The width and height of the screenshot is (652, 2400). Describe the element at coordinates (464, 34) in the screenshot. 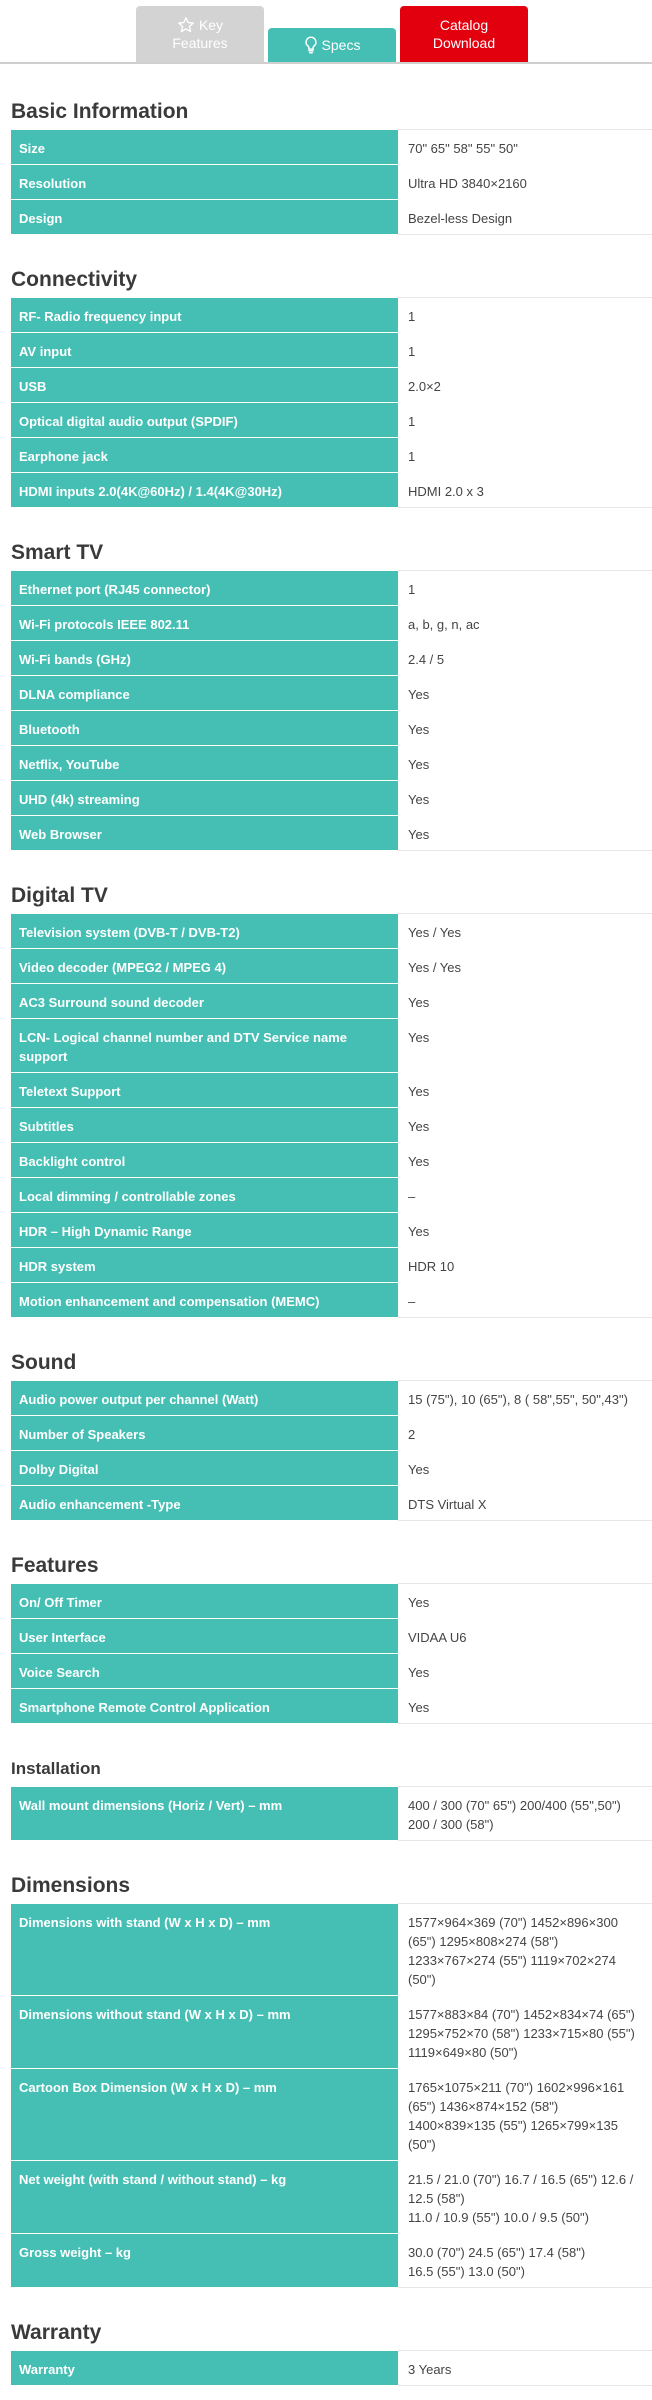

I see `tab-catalog-download: Catalog Download` at that location.